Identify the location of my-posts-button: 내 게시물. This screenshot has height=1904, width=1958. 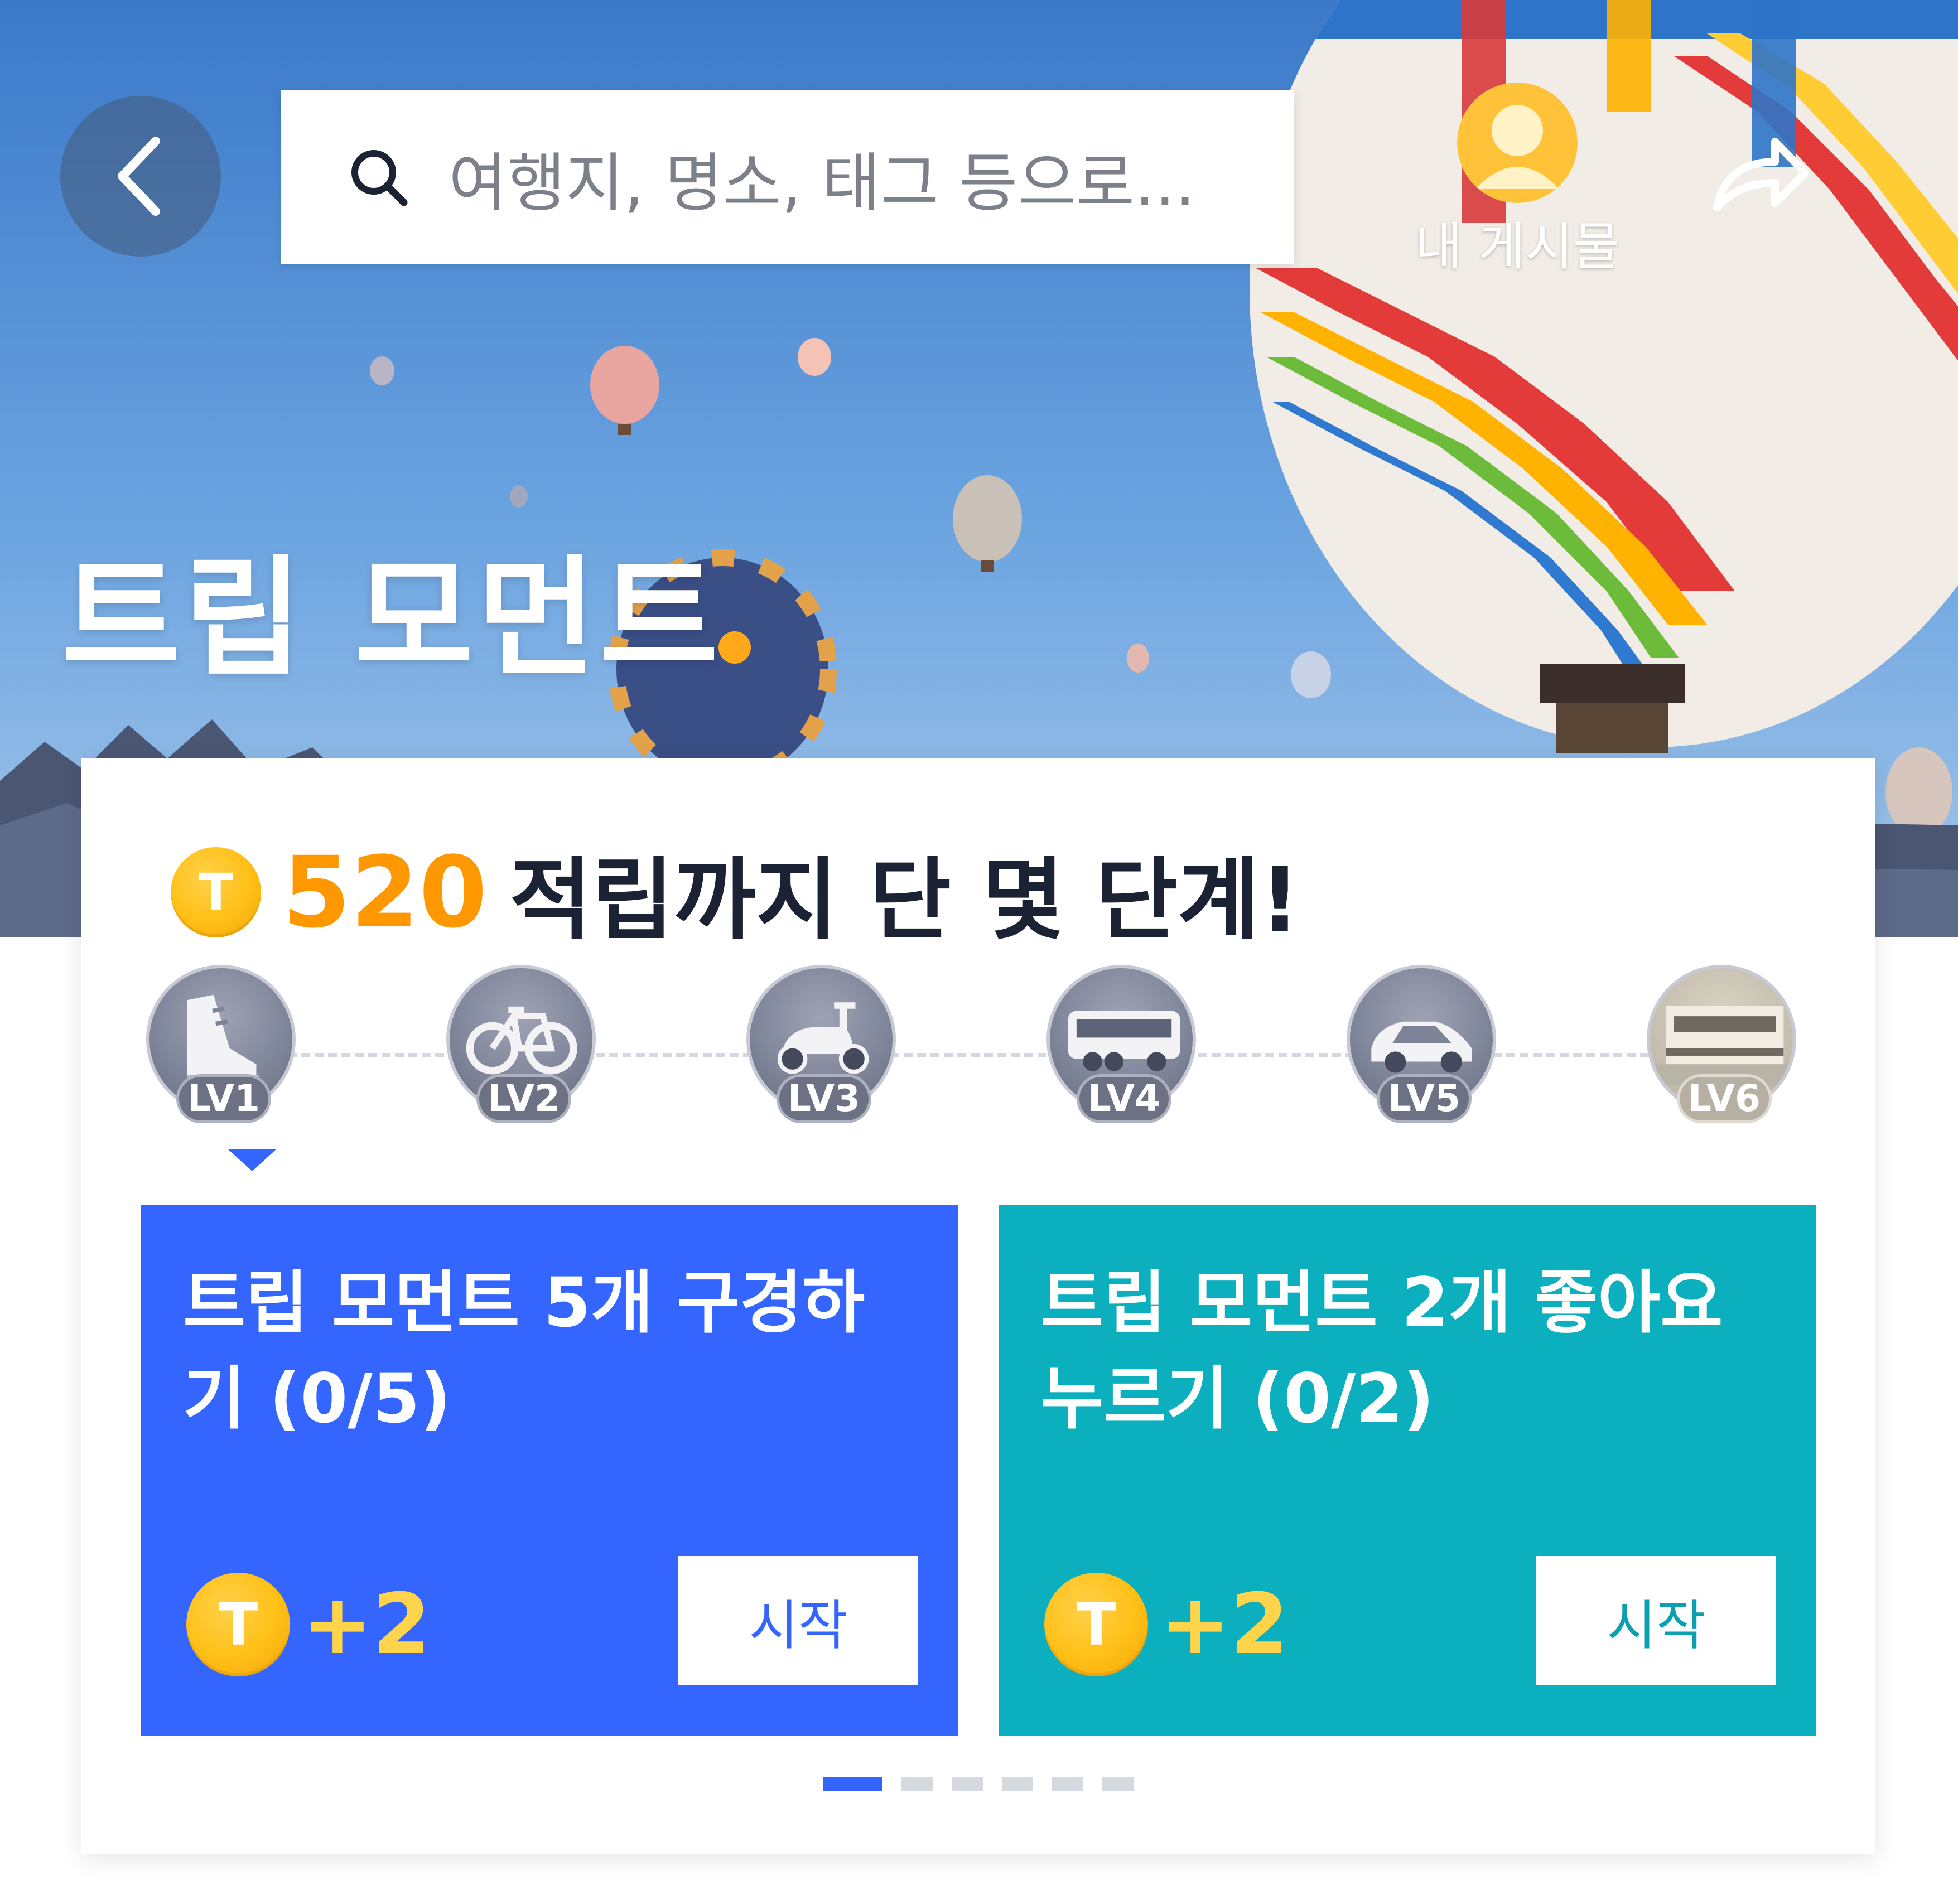
(1517, 180).